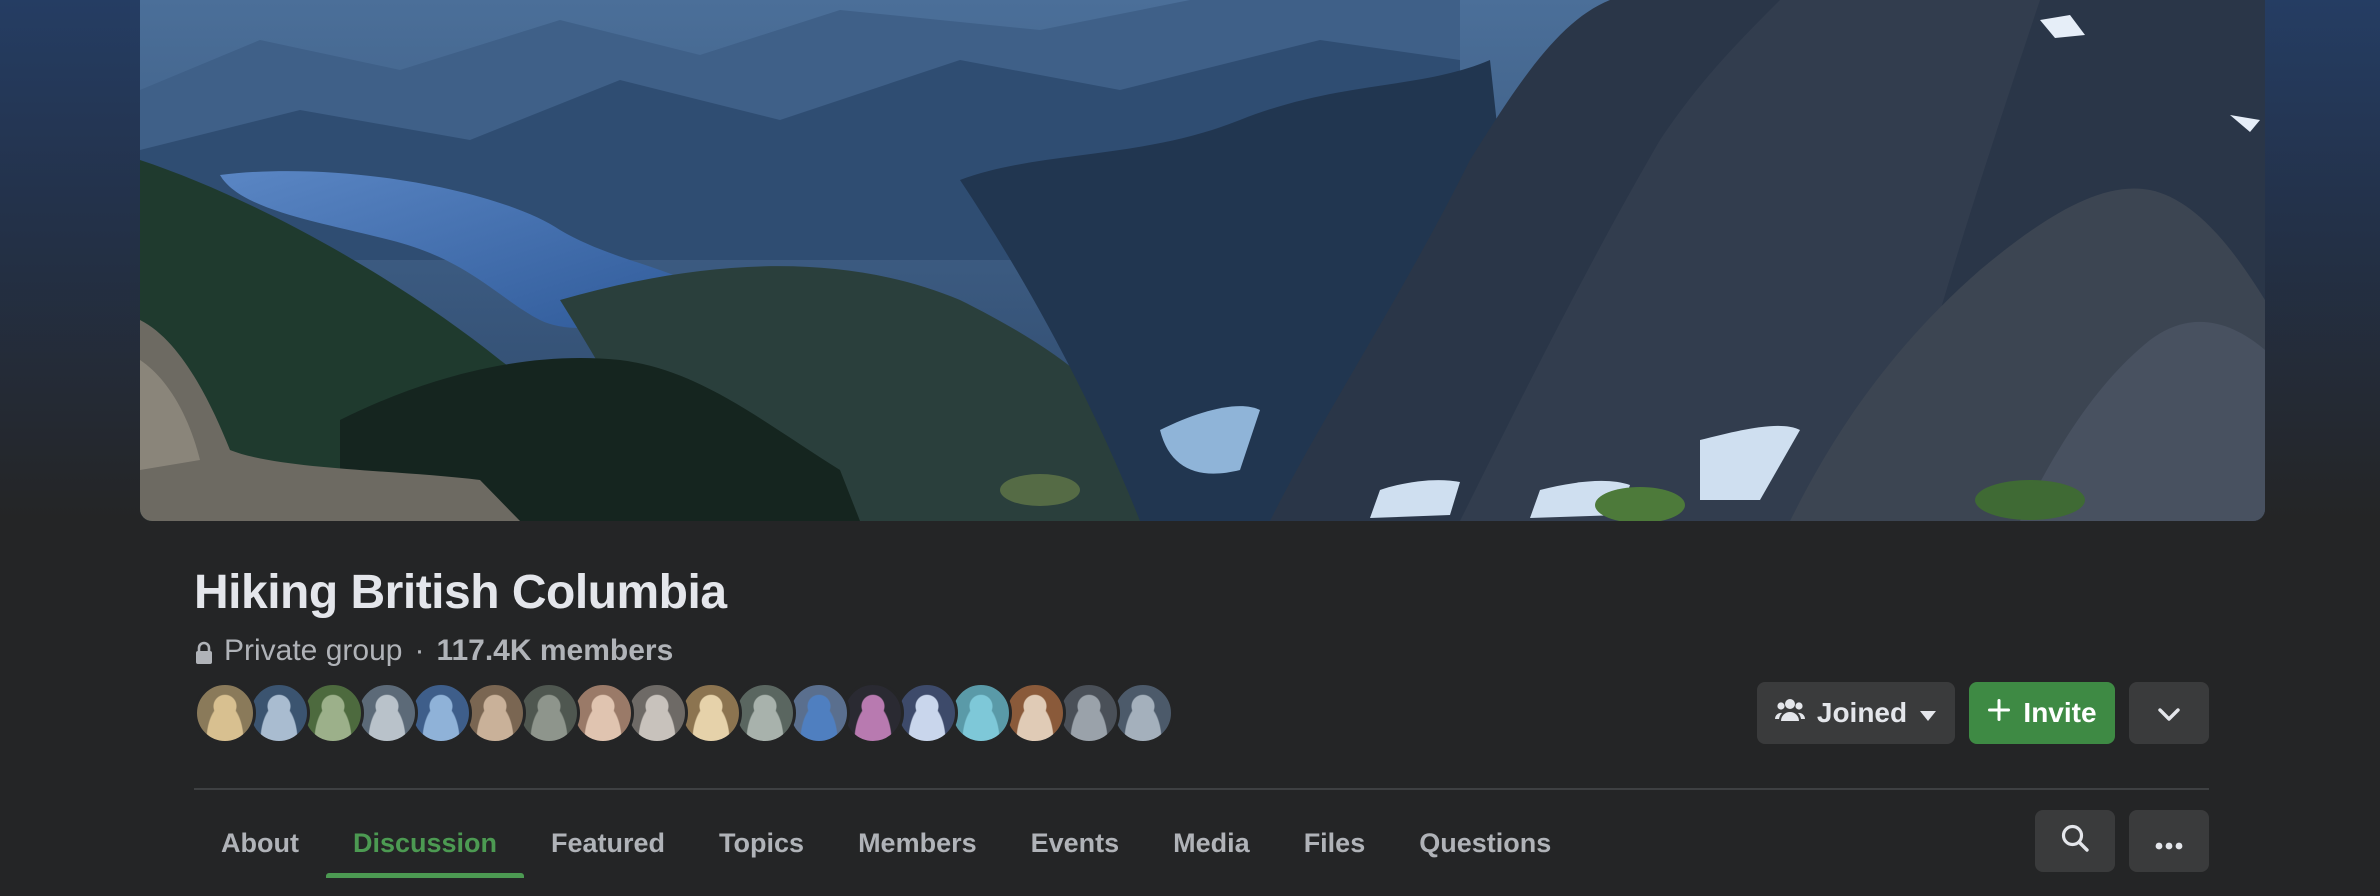 This screenshot has width=2380, height=896. What do you see at coordinates (425, 844) in the screenshot?
I see `tab-discussion: Discussion` at bounding box center [425, 844].